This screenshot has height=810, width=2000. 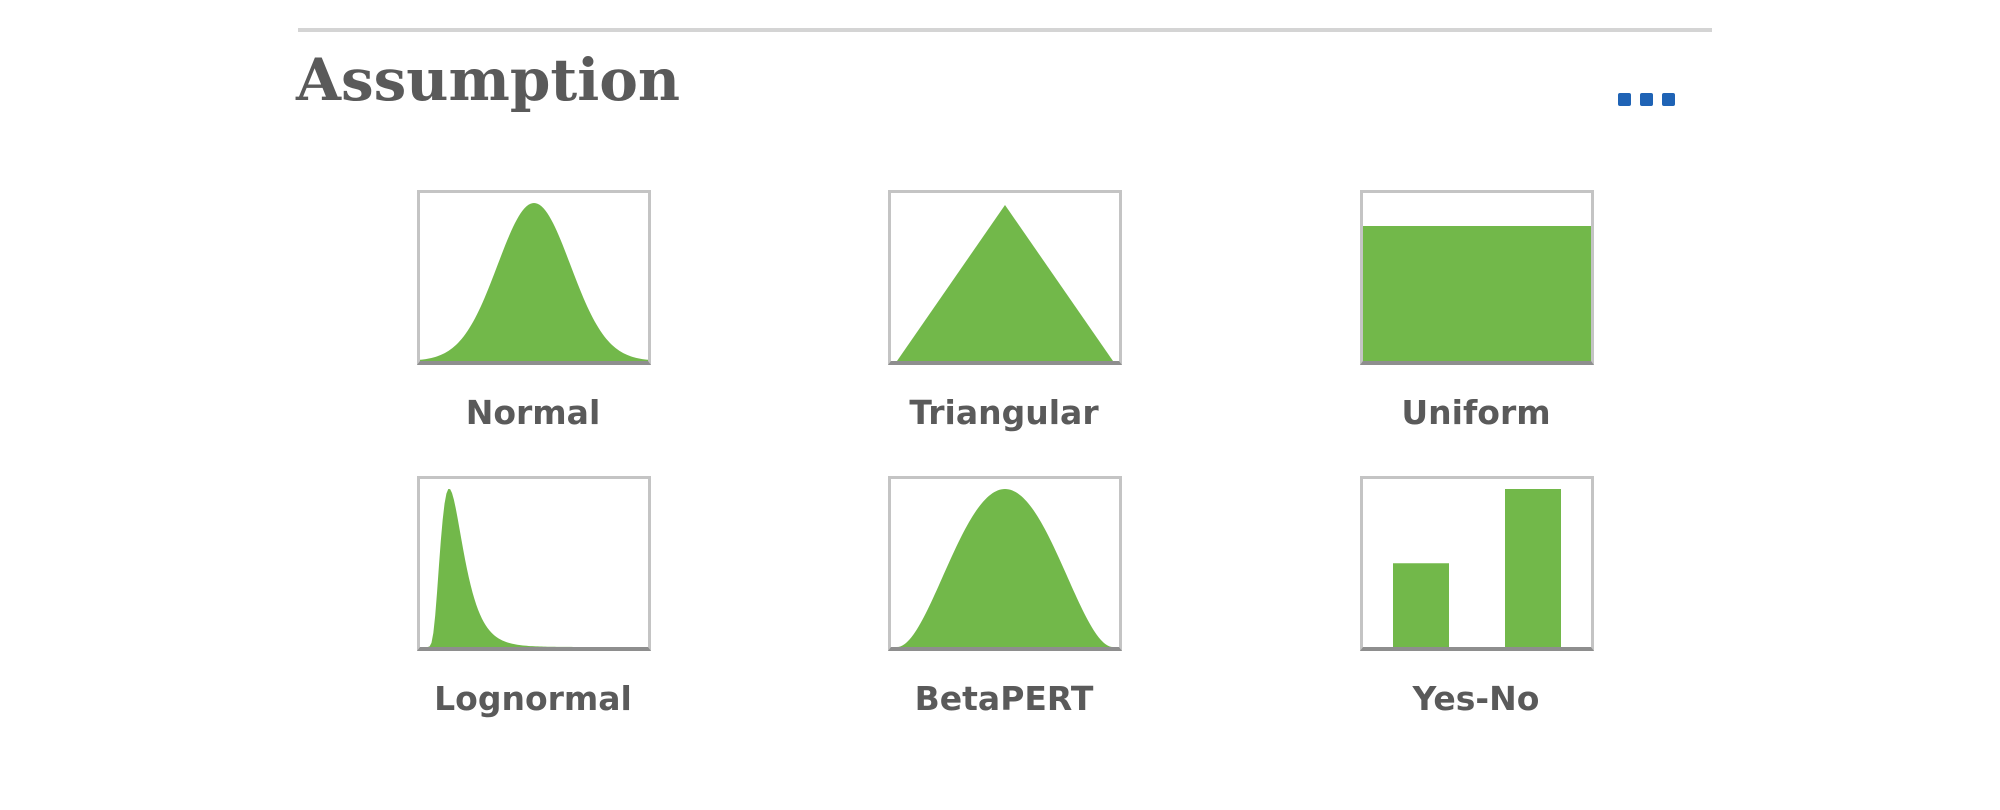 I want to click on uniform-rect, so click(x=1477, y=293).